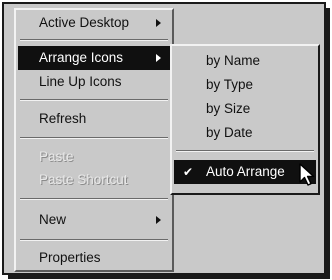 The image size is (332, 280). I want to click on menu-item-label: Arrange Icons, so click(81, 57).